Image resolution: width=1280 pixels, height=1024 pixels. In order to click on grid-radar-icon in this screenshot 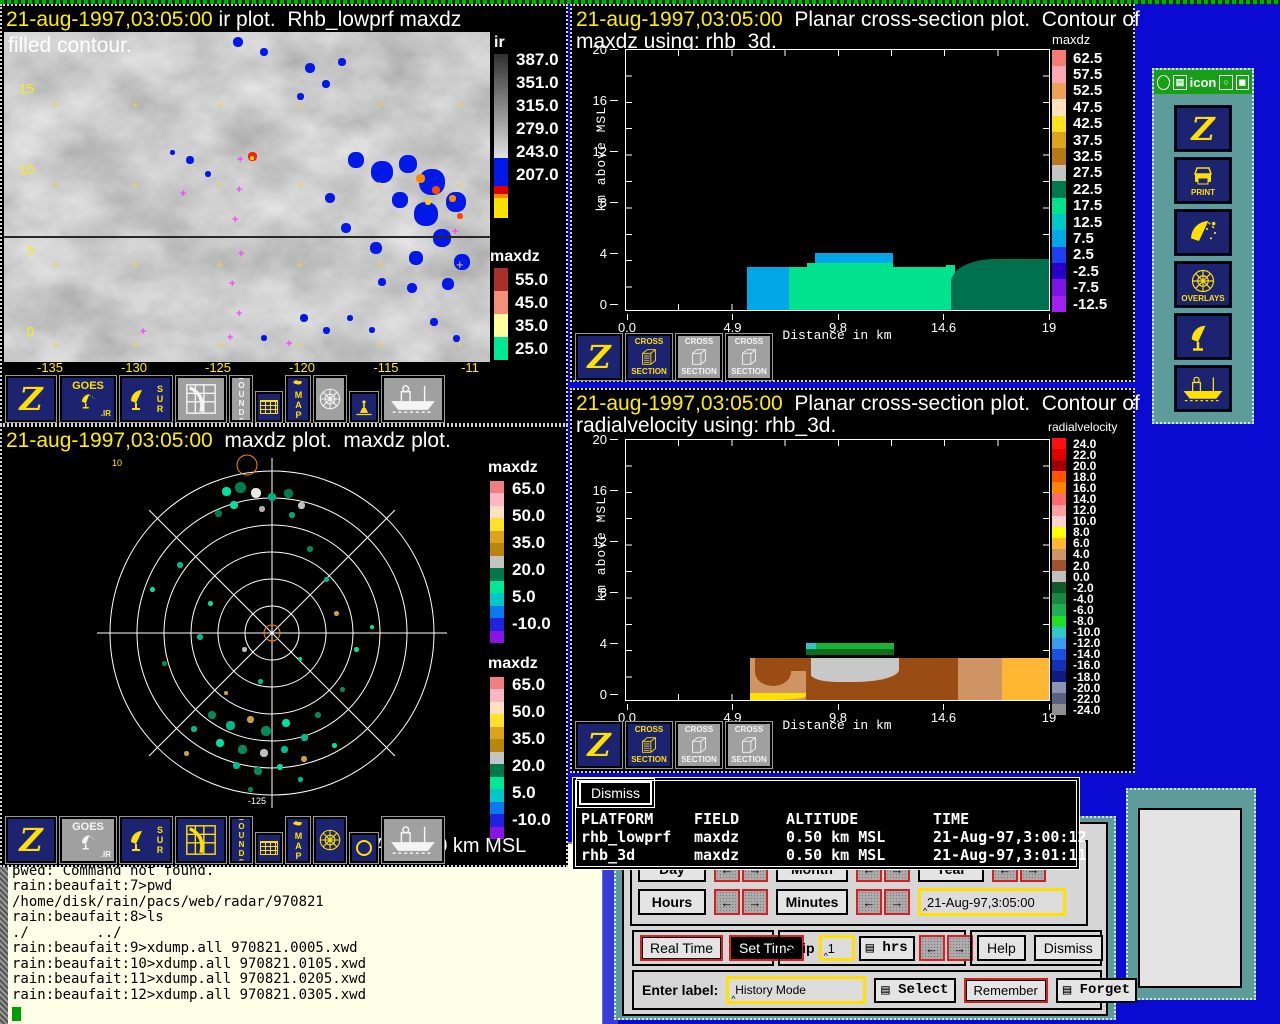, I will do `click(201, 399)`.